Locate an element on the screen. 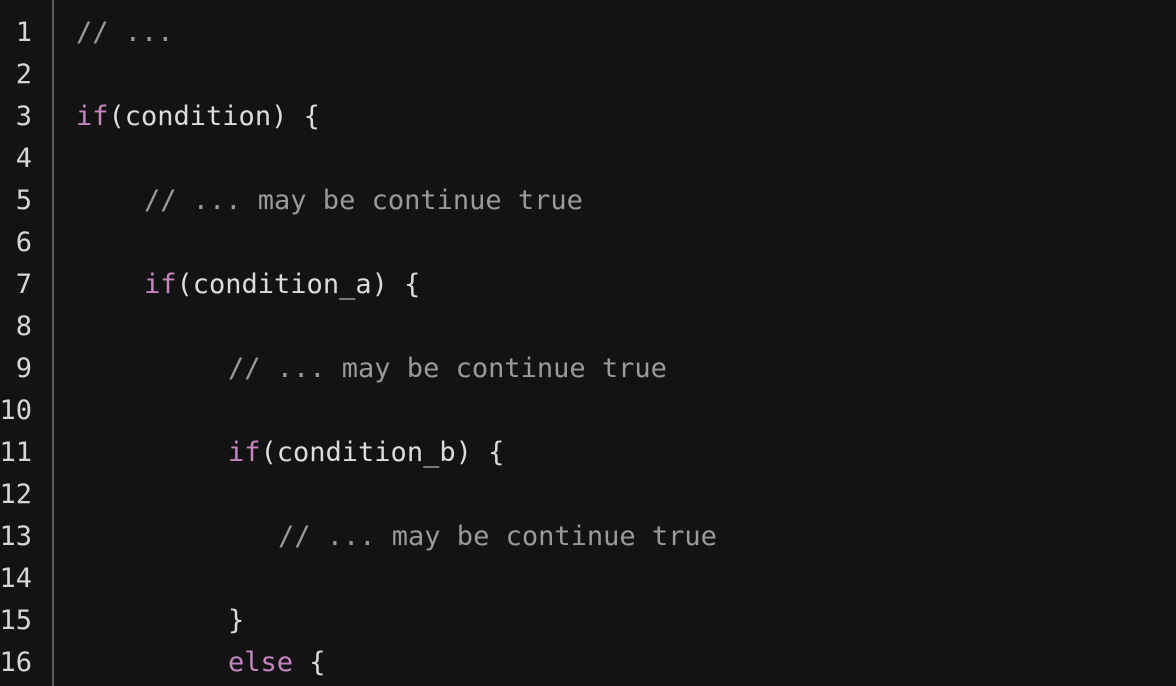 The width and height of the screenshot is (1176, 686). line-number: 6 is located at coordinates (23, 242).